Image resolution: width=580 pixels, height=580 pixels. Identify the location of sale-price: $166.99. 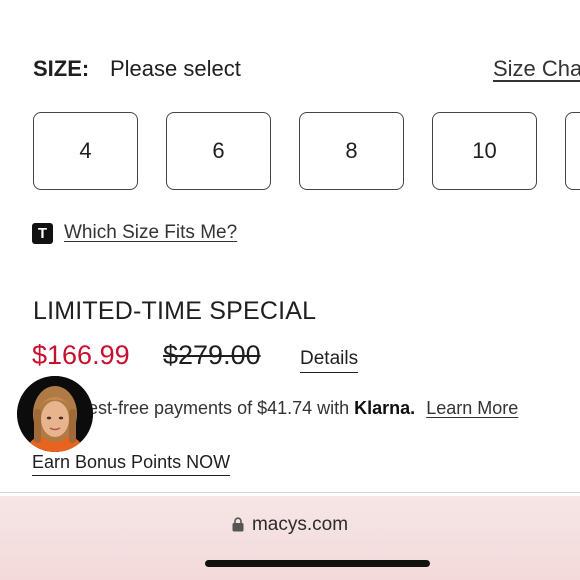
(81, 355).